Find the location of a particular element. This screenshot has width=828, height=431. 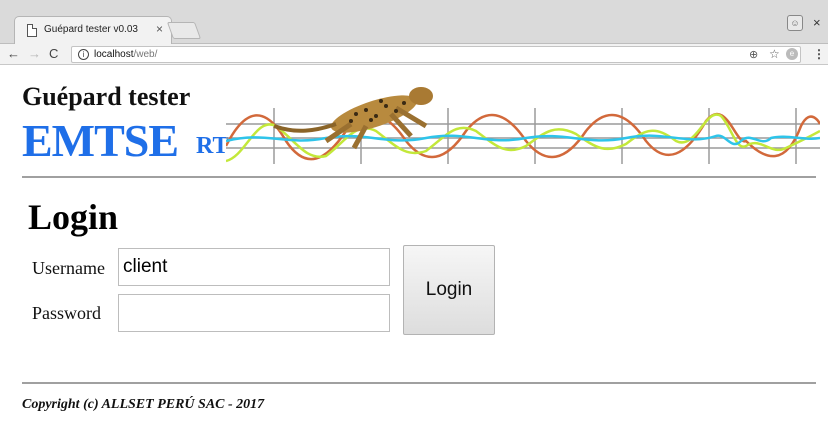

browser-tabstrip: Guépard tester v0.03 × ☺ × is located at coordinates (414, 22).